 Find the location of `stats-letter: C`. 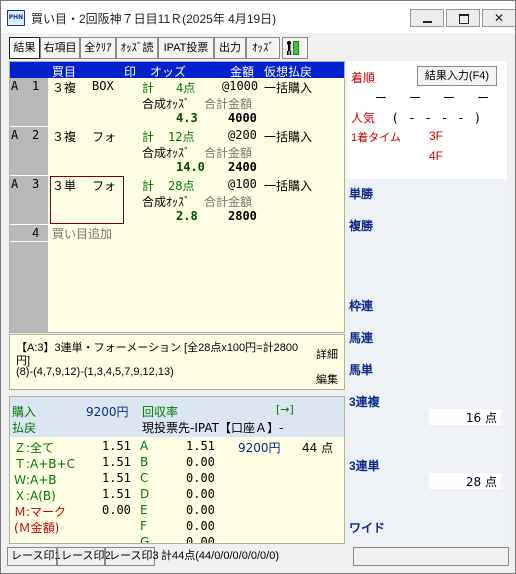

stats-letter: C is located at coordinates (144, 478).